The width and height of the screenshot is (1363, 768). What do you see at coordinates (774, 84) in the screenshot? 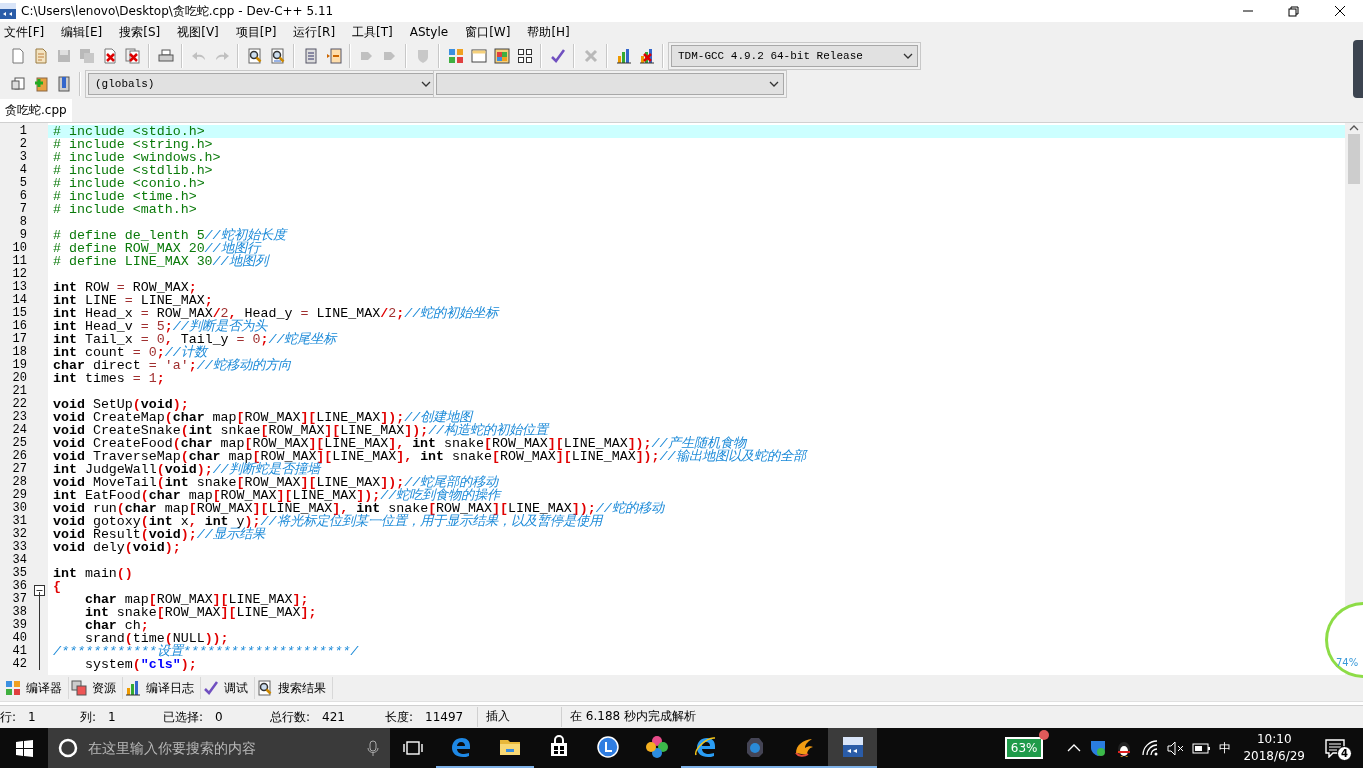
I see `caret-icon` at bounding box center [774, 84].